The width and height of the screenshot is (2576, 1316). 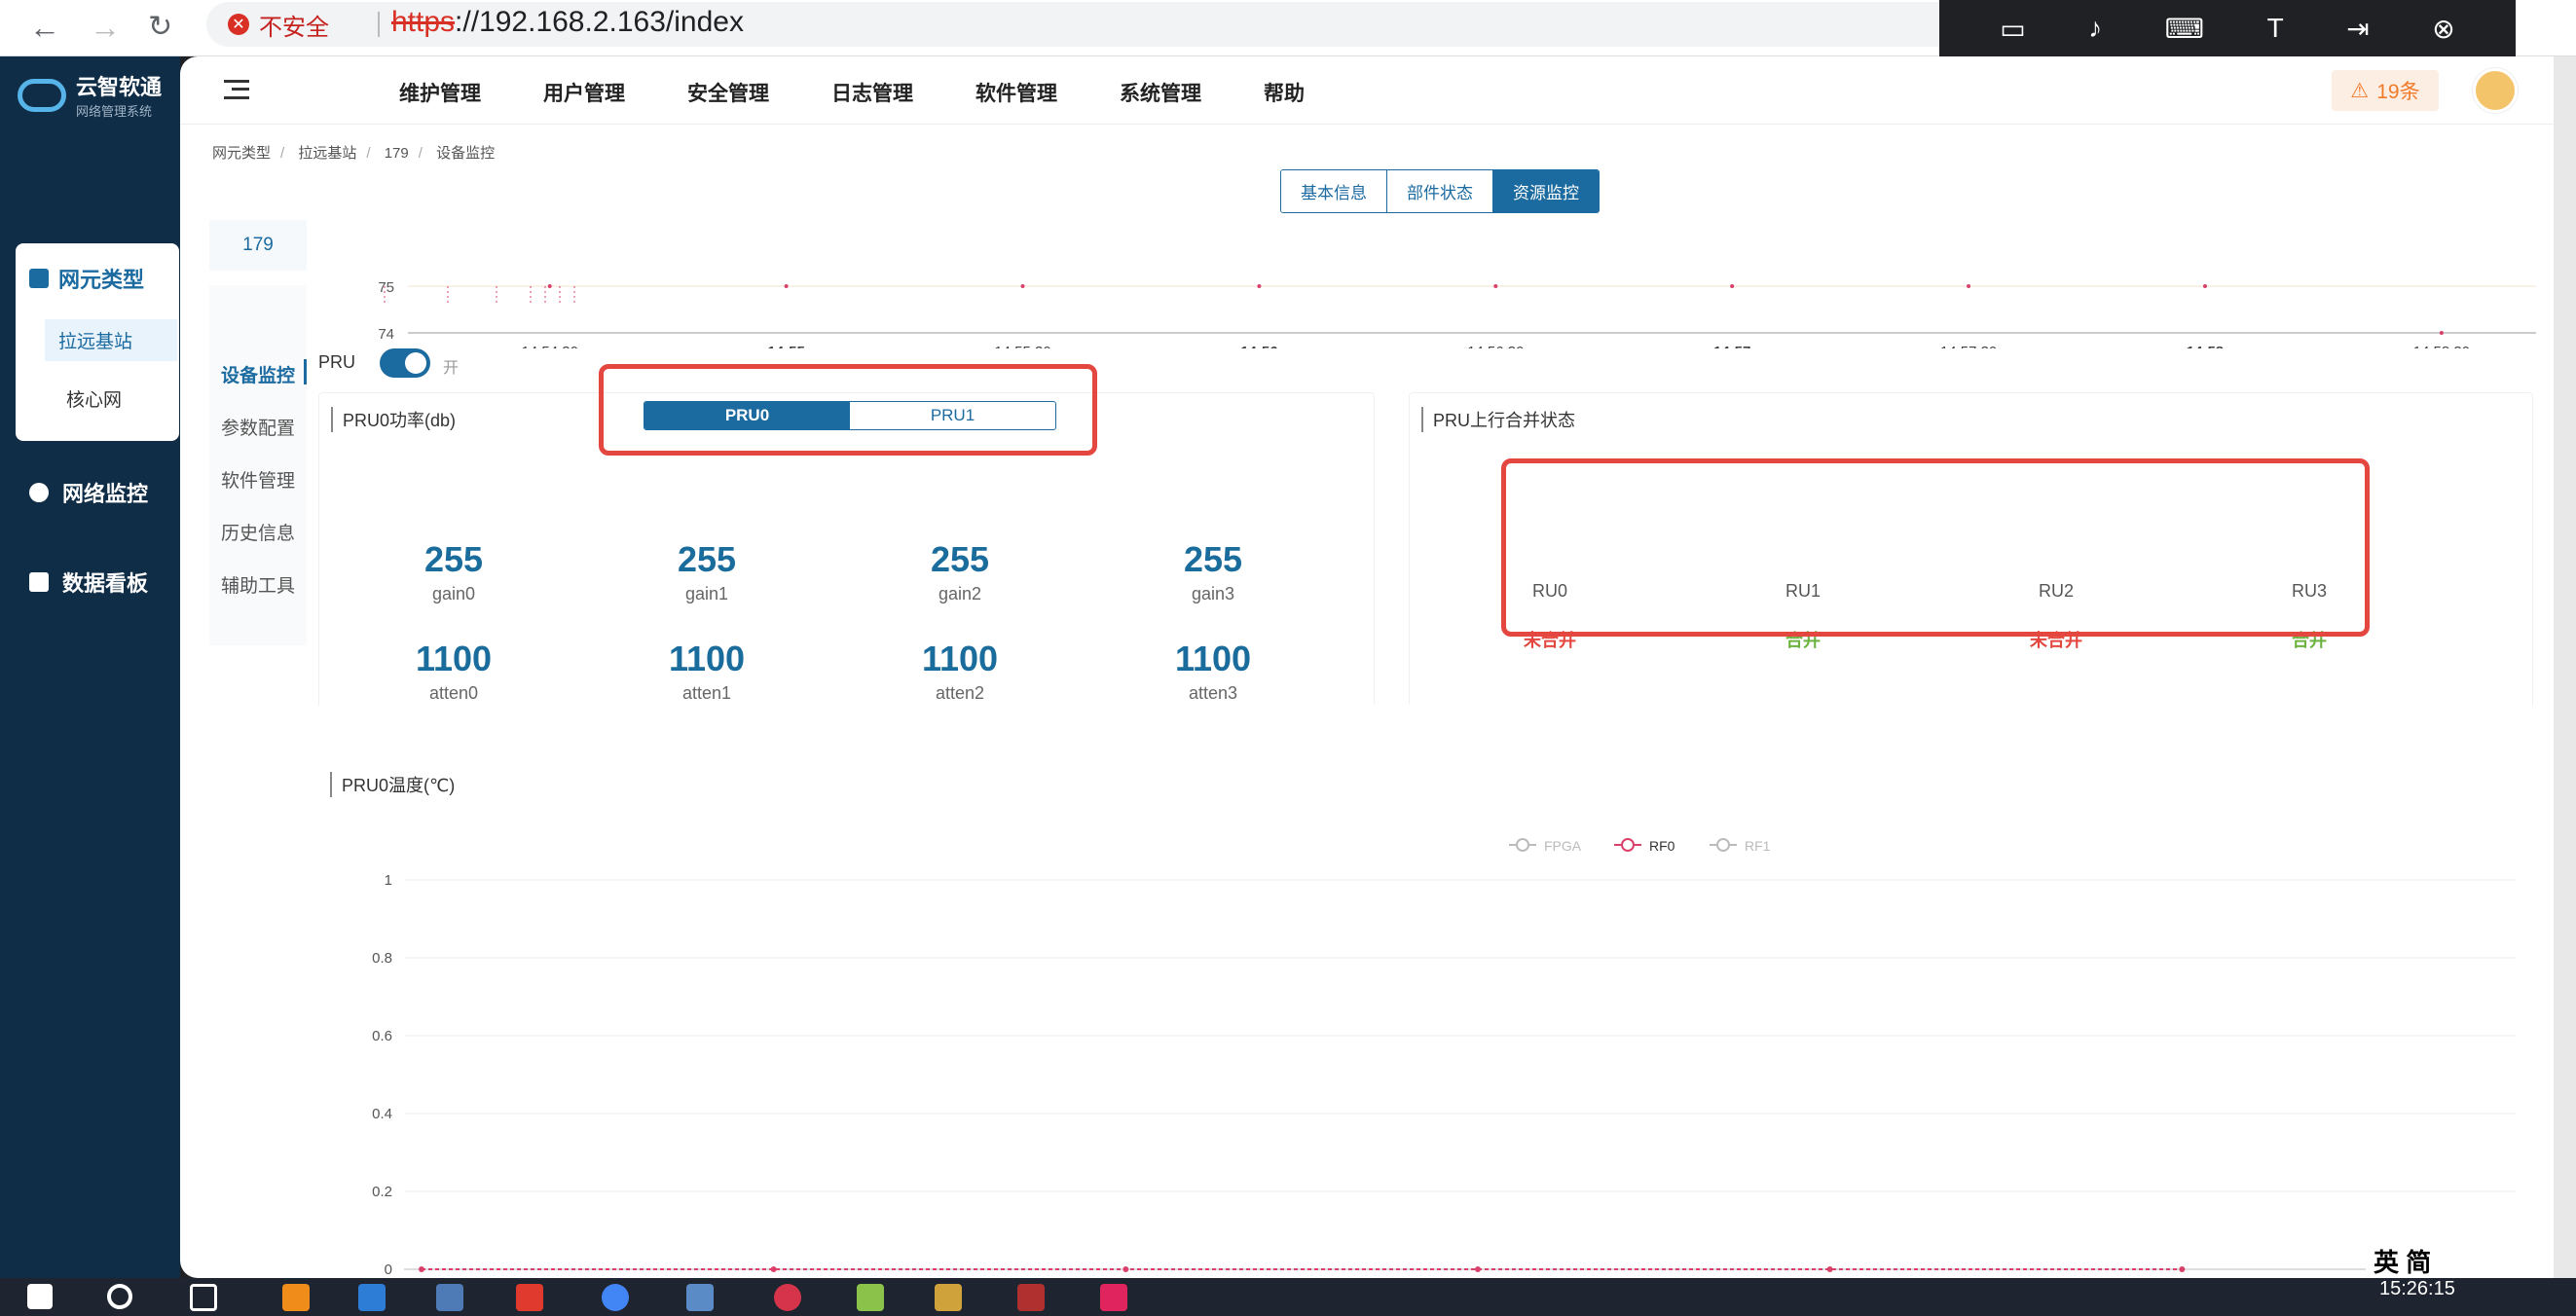 I want to click on stat-key: atten2, so click(x=960, y=693).